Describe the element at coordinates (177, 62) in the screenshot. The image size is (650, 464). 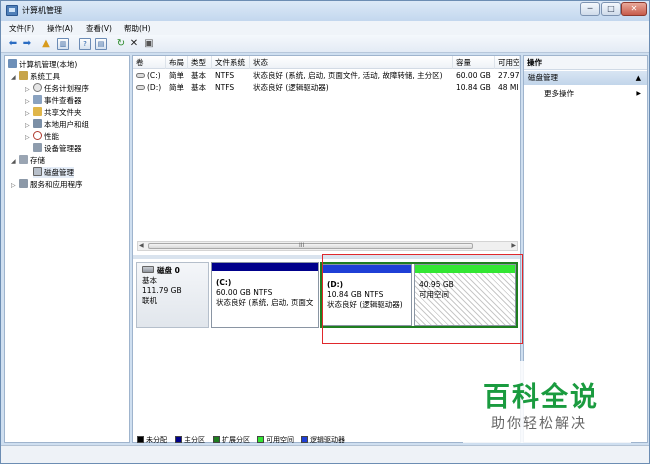
I see `column-header-layout: 布局` at that location.